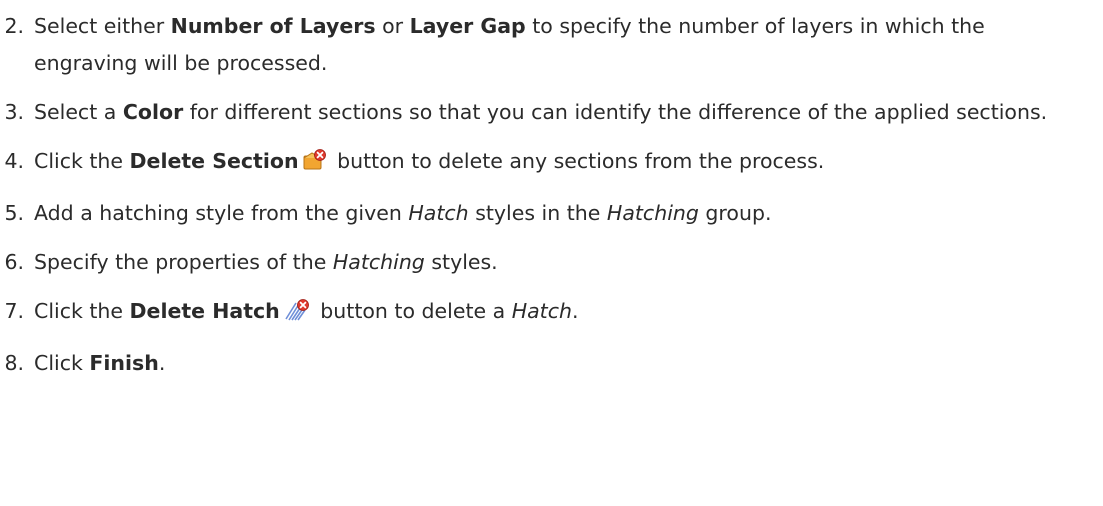 The height and width of the screenshot is (506, 1103). I want to click on text-run: Specify the properties of the, so click(183, 262).